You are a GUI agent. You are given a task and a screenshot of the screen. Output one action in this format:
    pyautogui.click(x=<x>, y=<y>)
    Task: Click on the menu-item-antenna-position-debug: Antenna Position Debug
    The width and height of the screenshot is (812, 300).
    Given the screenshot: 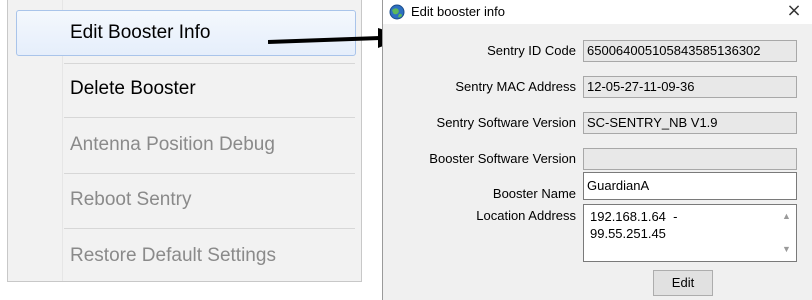 What is the action you would take?
    pyautogui.click(x=186, y=145)
    